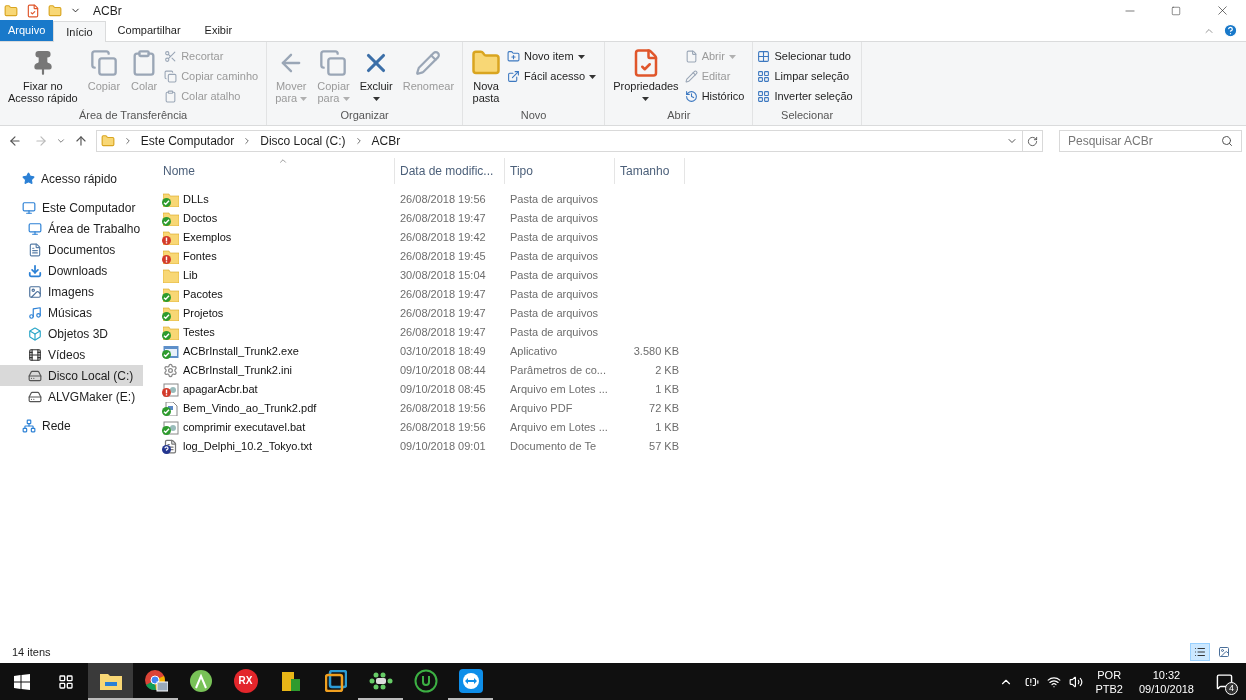  Describe the element at coordinates (702, 389) in the screenshot. I see `file-row: apagarAcbr.bat 09/10/2018 08:45 Arquivo em Lotes ... 1 KB` at that location.